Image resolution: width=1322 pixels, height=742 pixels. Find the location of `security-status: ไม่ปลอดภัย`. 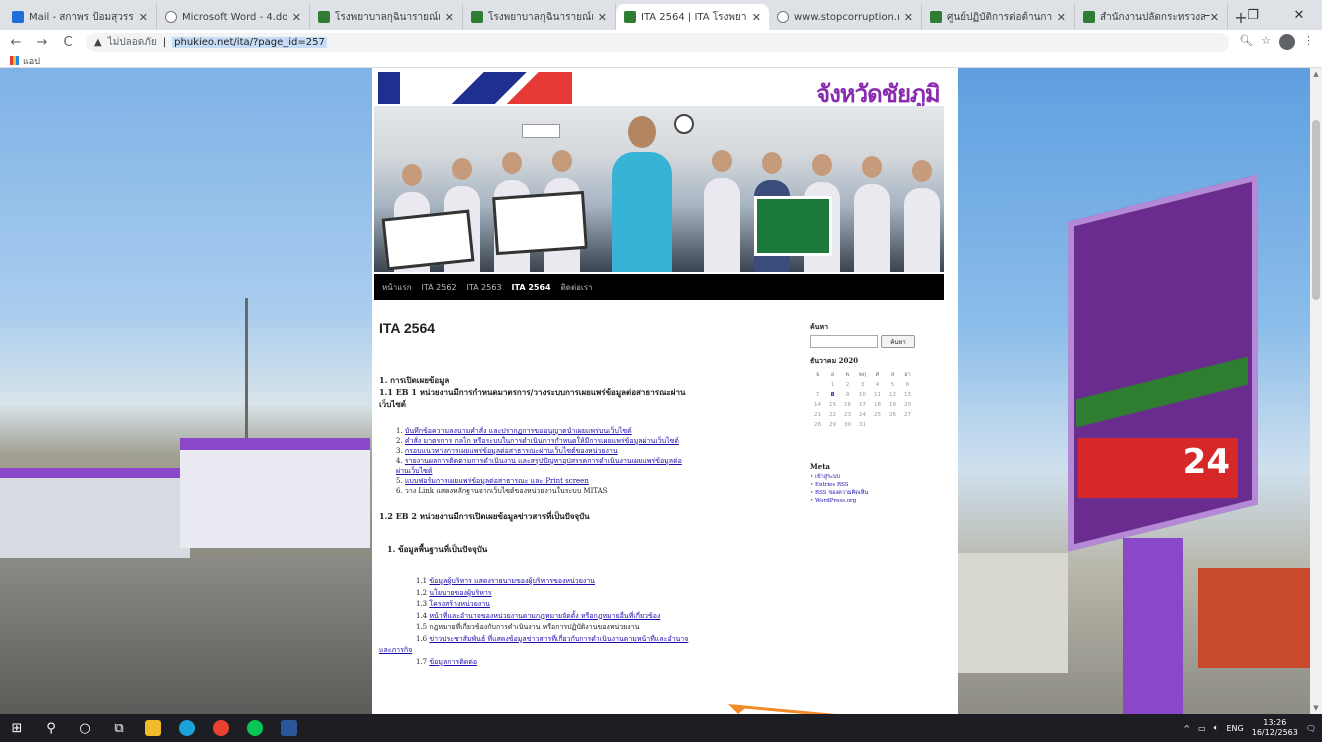

security-status: ไม่ปลอดภัย is located at coordinates (132, 42).